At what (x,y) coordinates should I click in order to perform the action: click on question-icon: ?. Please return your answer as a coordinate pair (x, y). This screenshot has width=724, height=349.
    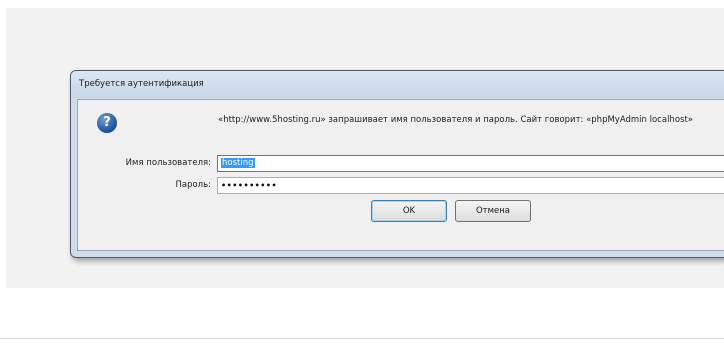
    Looking at the image, I should click on (107, 123).